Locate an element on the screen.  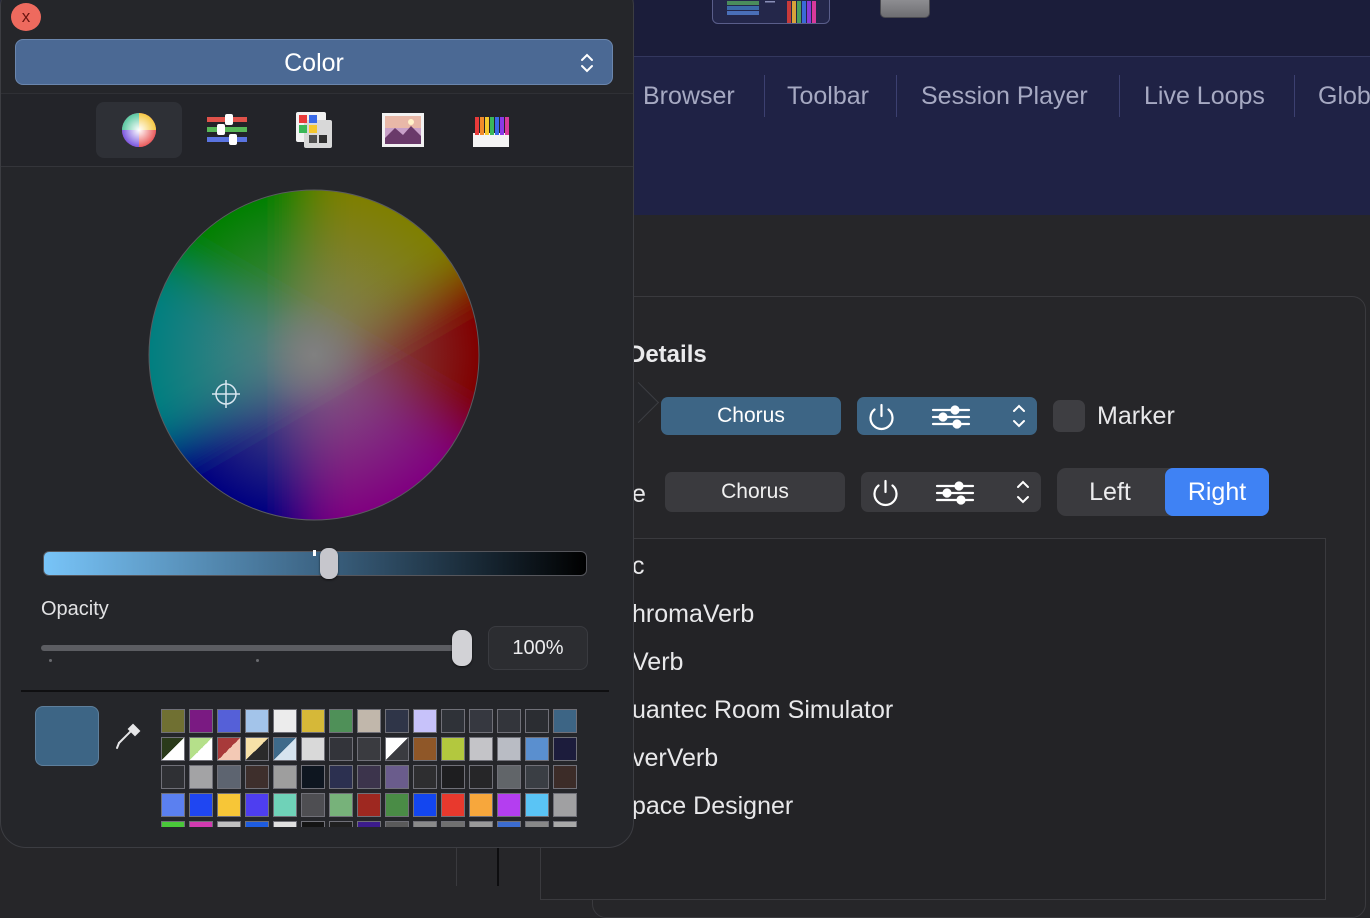
tab-global: Glob is located at coordinates (1344, 96).